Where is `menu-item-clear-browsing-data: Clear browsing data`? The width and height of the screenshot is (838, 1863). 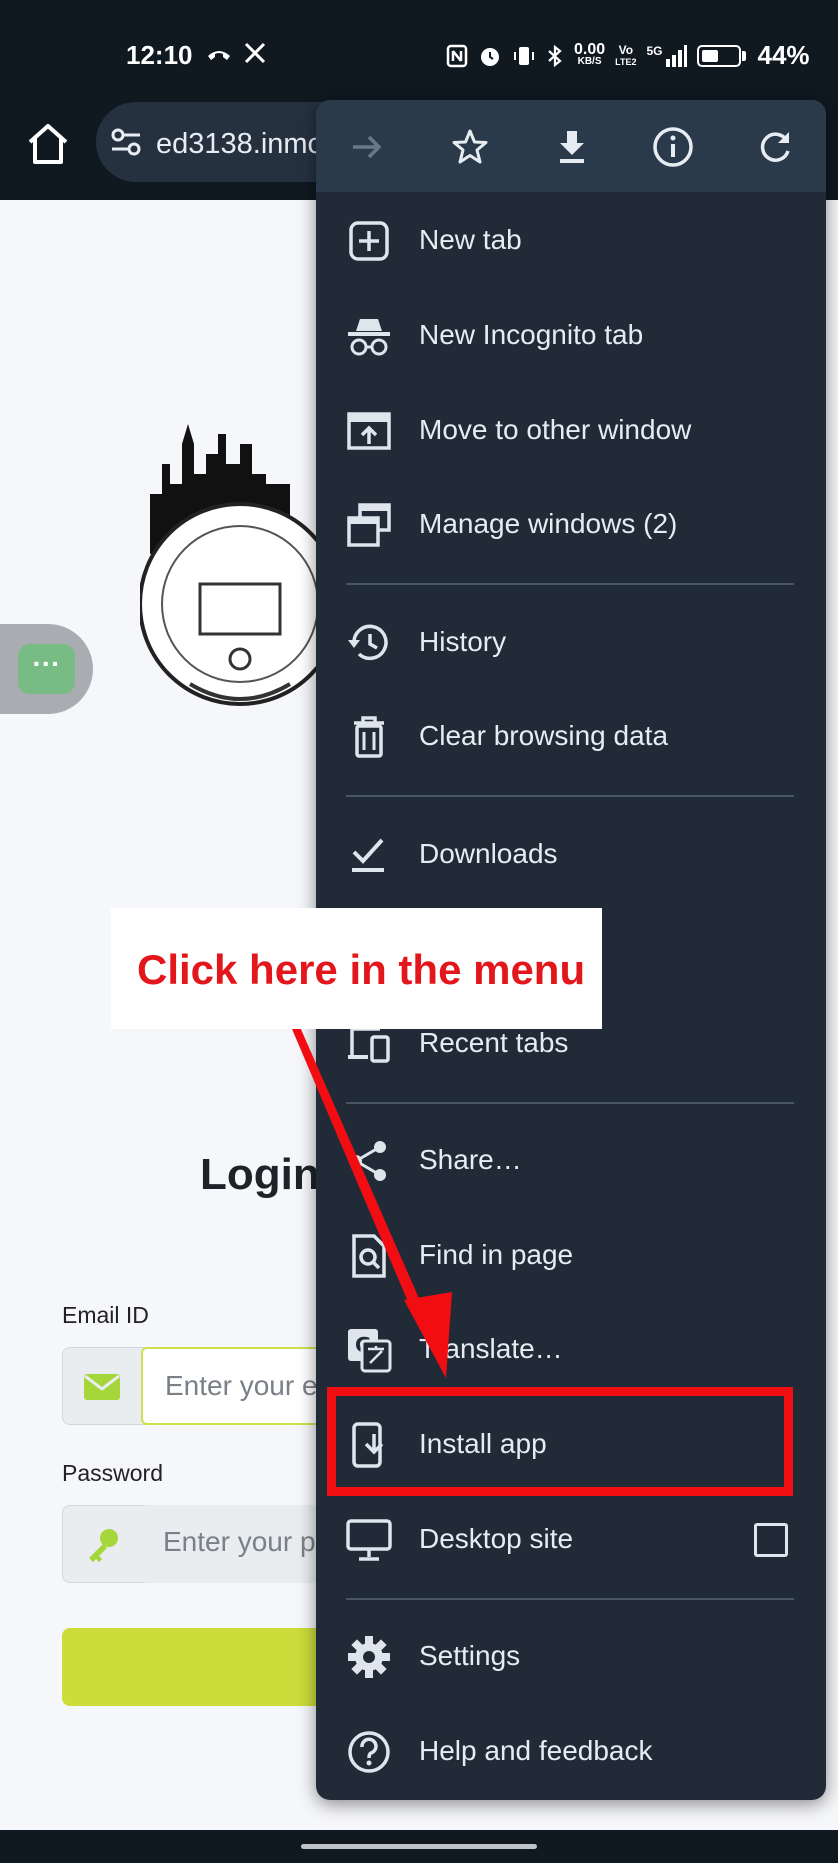
menu-item-clear-browsing-data: Clear browsing data is located at coordinates (571, 737).